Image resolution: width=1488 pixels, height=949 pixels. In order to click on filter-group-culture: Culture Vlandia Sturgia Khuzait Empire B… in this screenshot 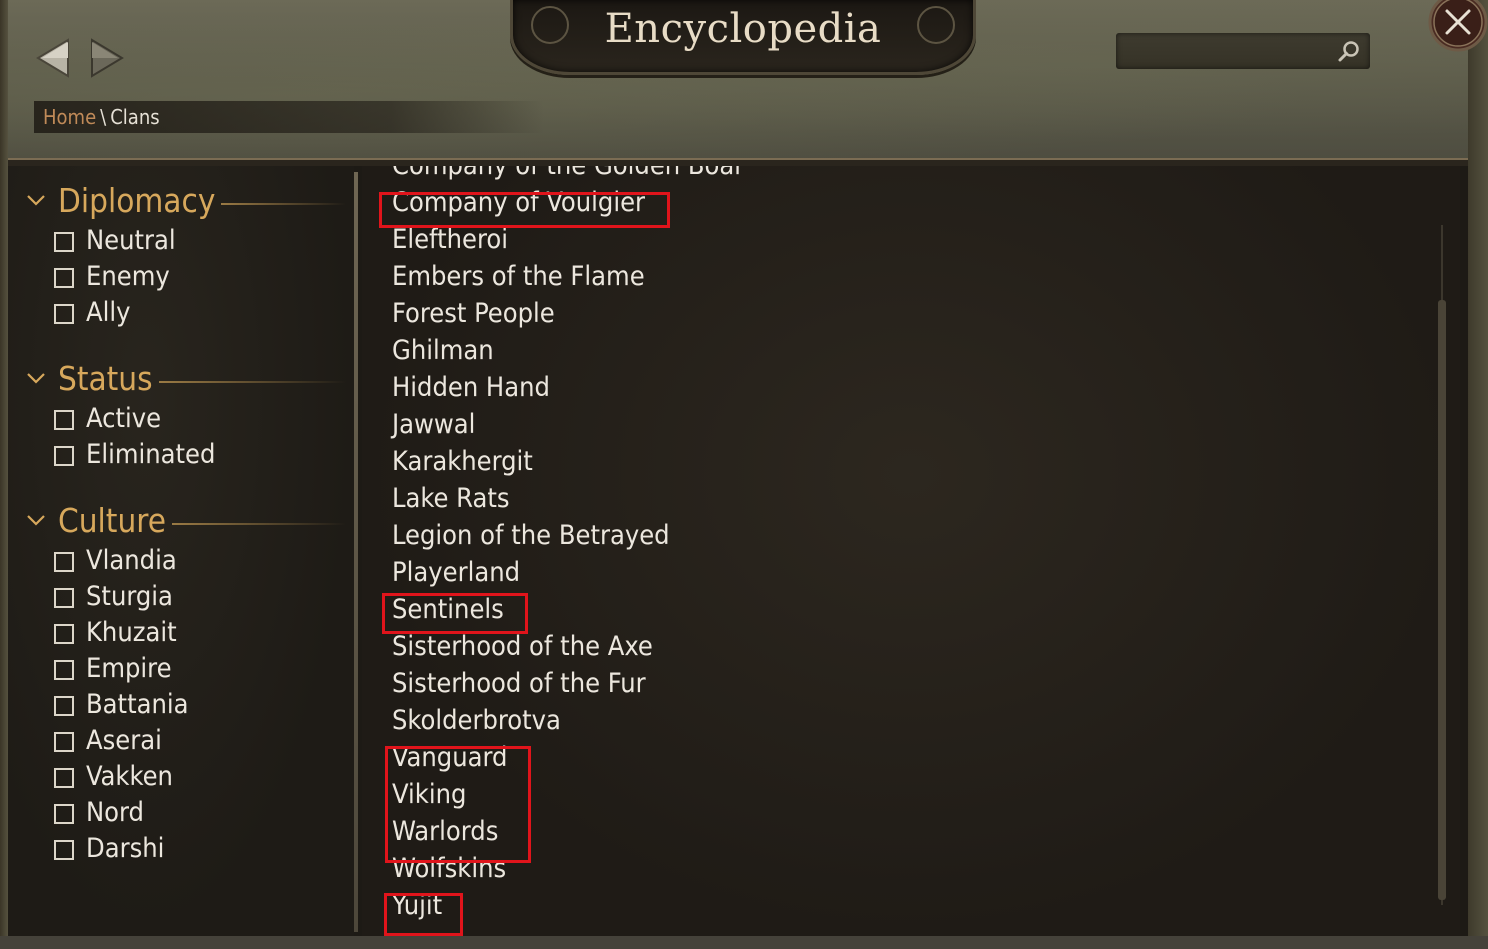, I will do `click(181, 682)`.